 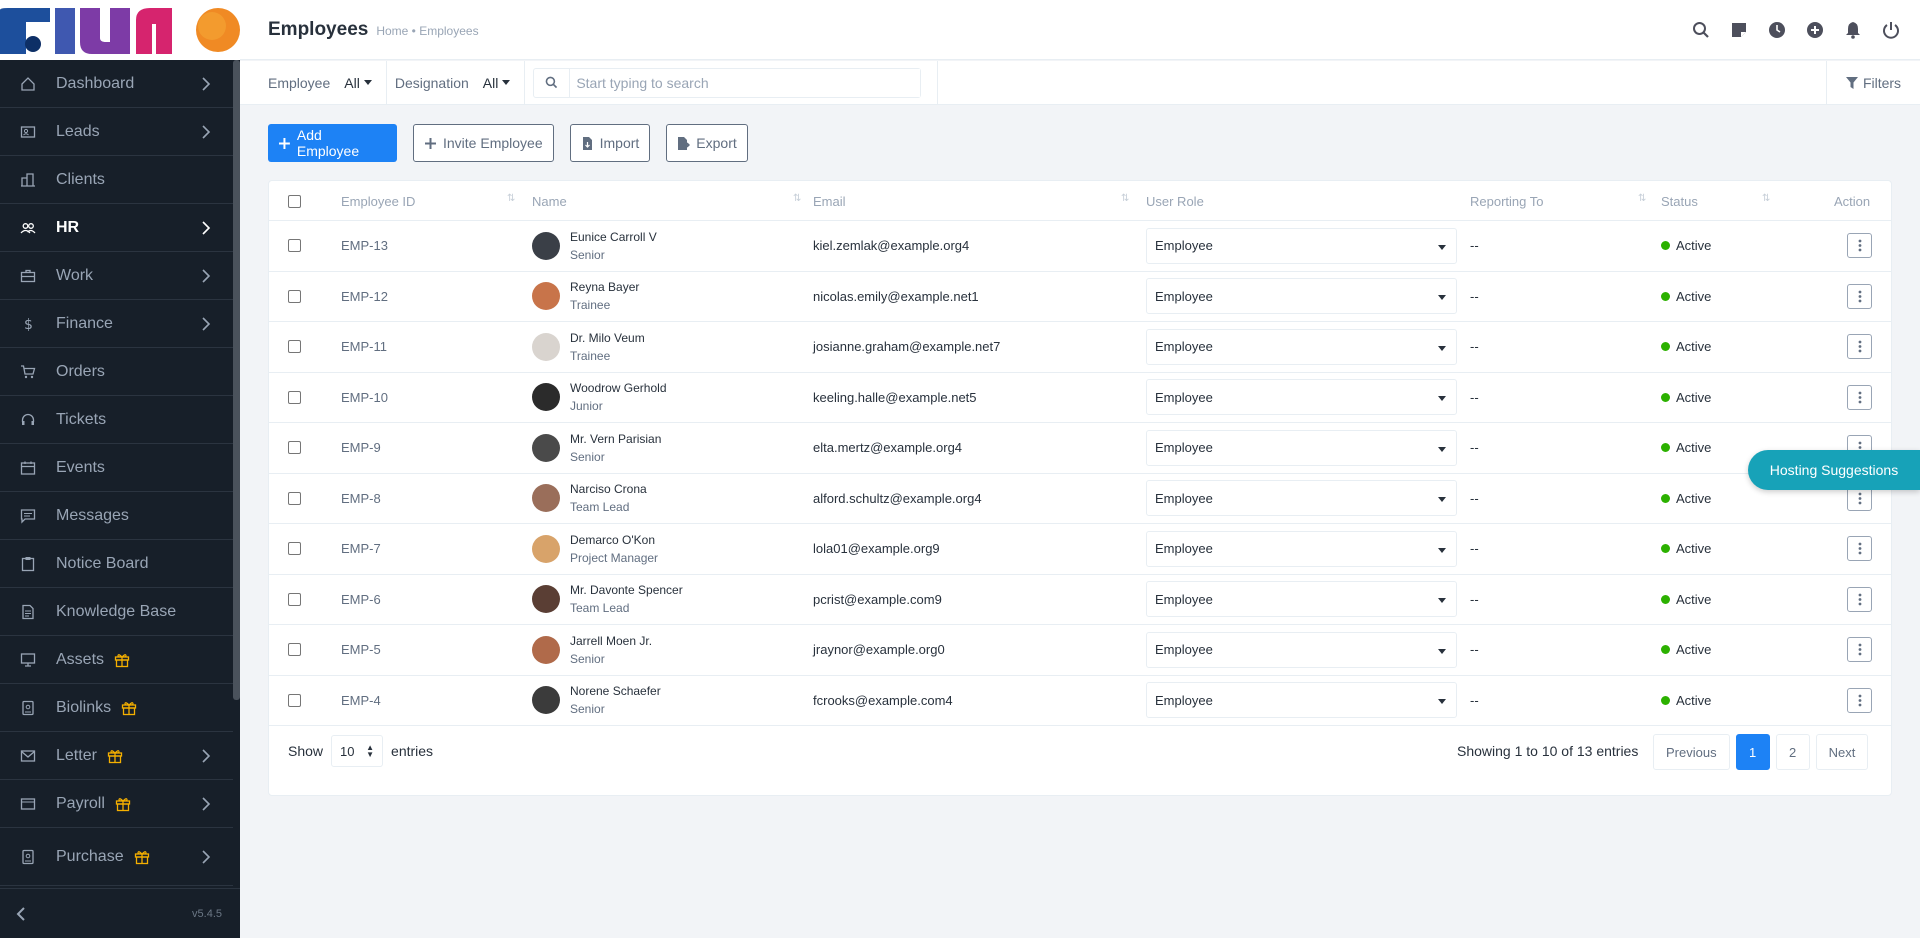 What do you see at coordinates (427, 31) in the screenshot?
I see `breadcrumb: Home • Employees` at bounding box center [427, 31].